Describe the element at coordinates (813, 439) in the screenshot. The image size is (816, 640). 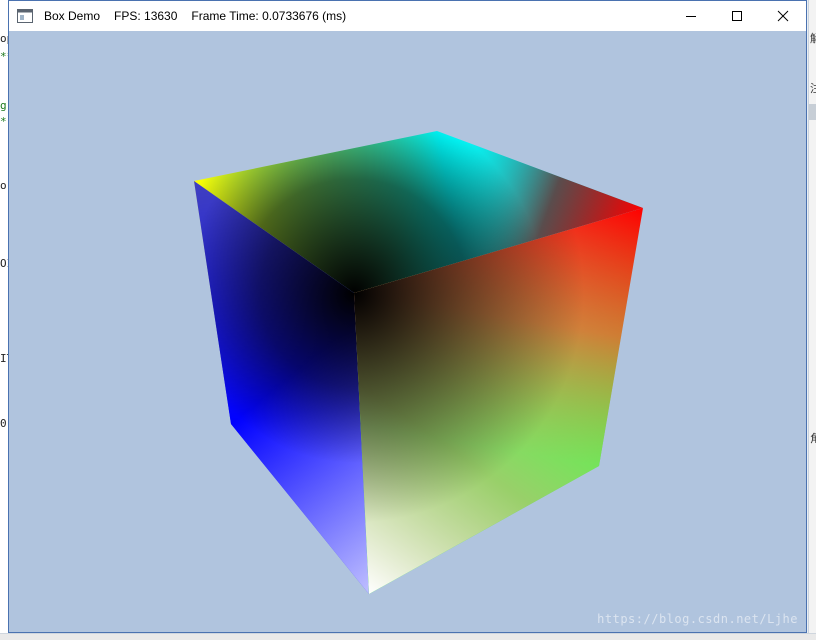
I see `editor-fragment: 角` at that location.